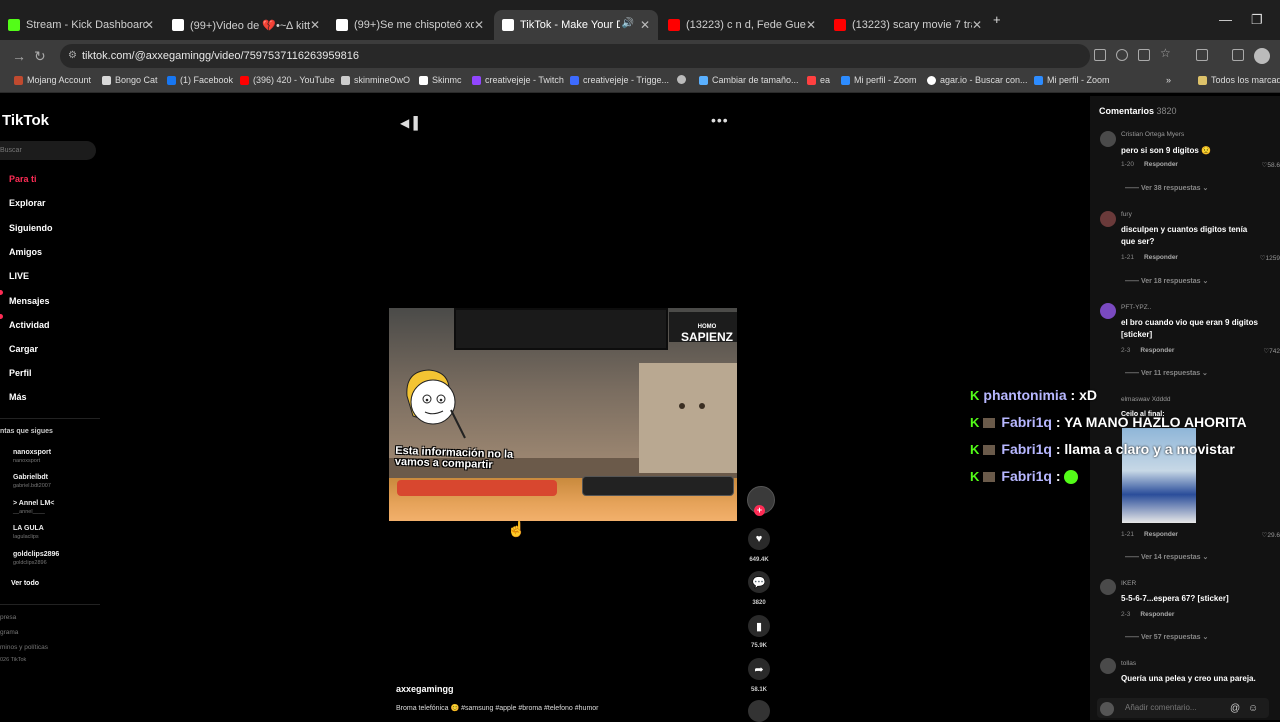 The image size is (1280, 722). What do you see at coordinates (28, 533) in the screenshot?
I see `followed-account: LA GULA lagulaclips` at bounding box center [28, 533].